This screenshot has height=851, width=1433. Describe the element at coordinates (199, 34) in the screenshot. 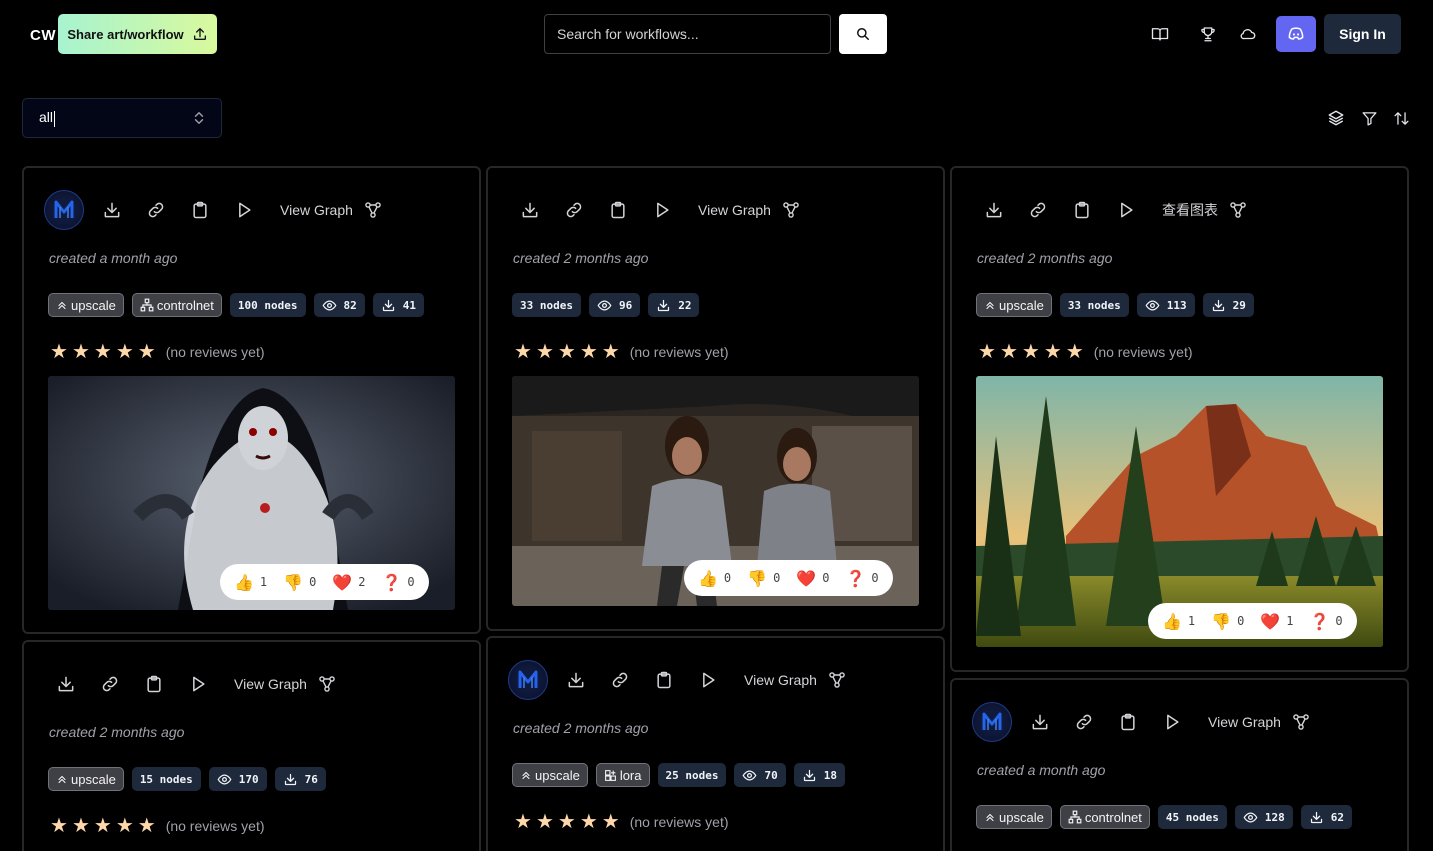

I see `upload-icon` at that location.